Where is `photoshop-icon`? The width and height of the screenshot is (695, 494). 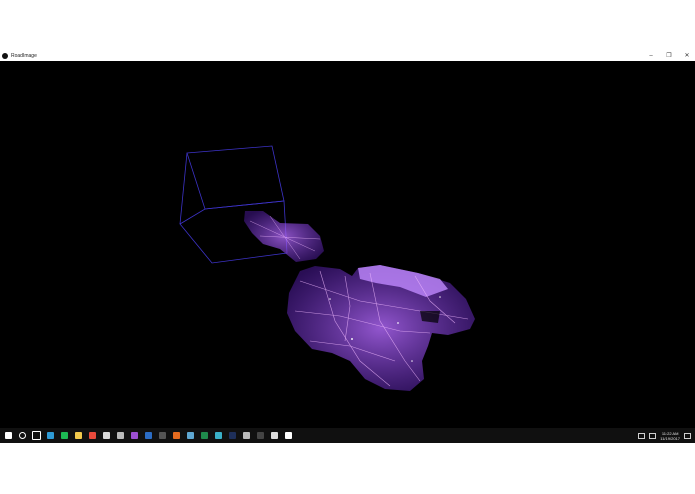
photoshop-icon is located at coordinates (232, 435).